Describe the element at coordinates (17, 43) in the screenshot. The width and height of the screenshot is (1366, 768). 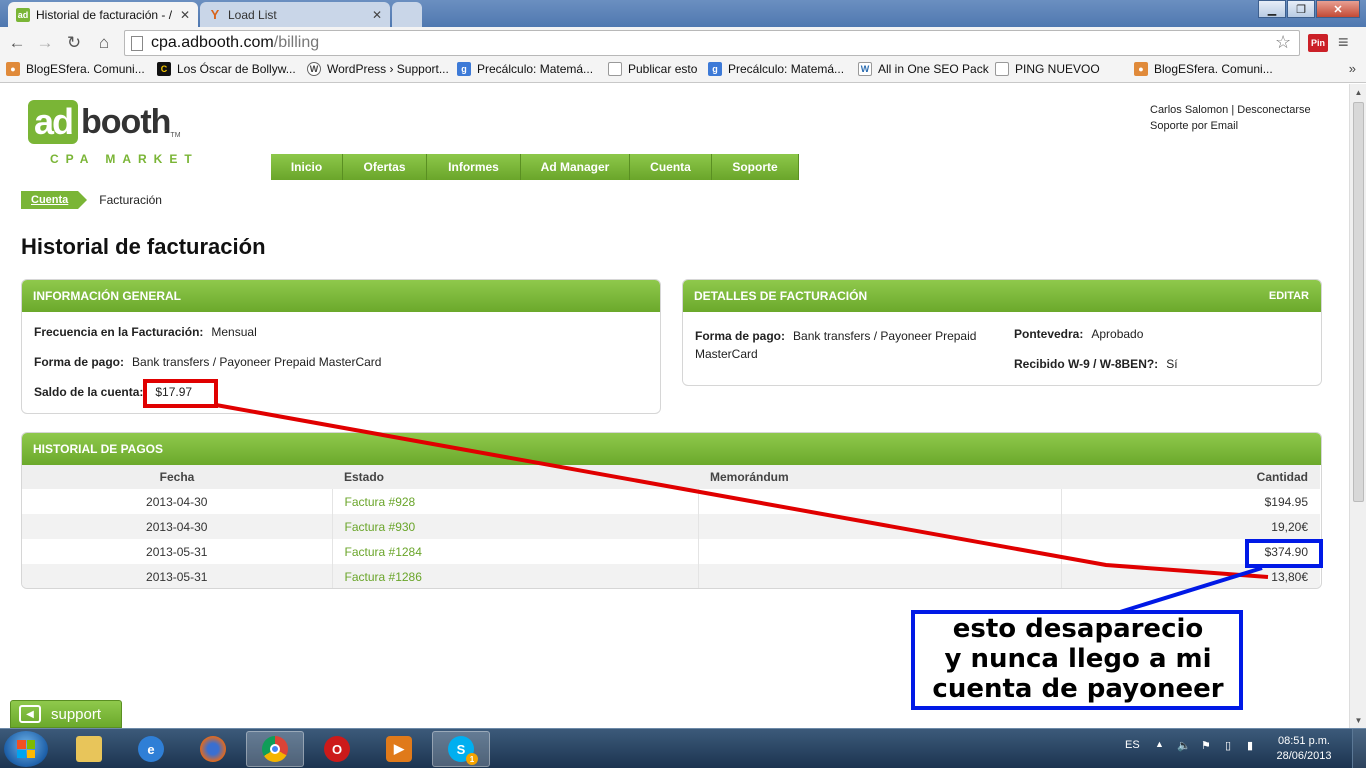
I see `back-arrow-icon: ←` at that location.